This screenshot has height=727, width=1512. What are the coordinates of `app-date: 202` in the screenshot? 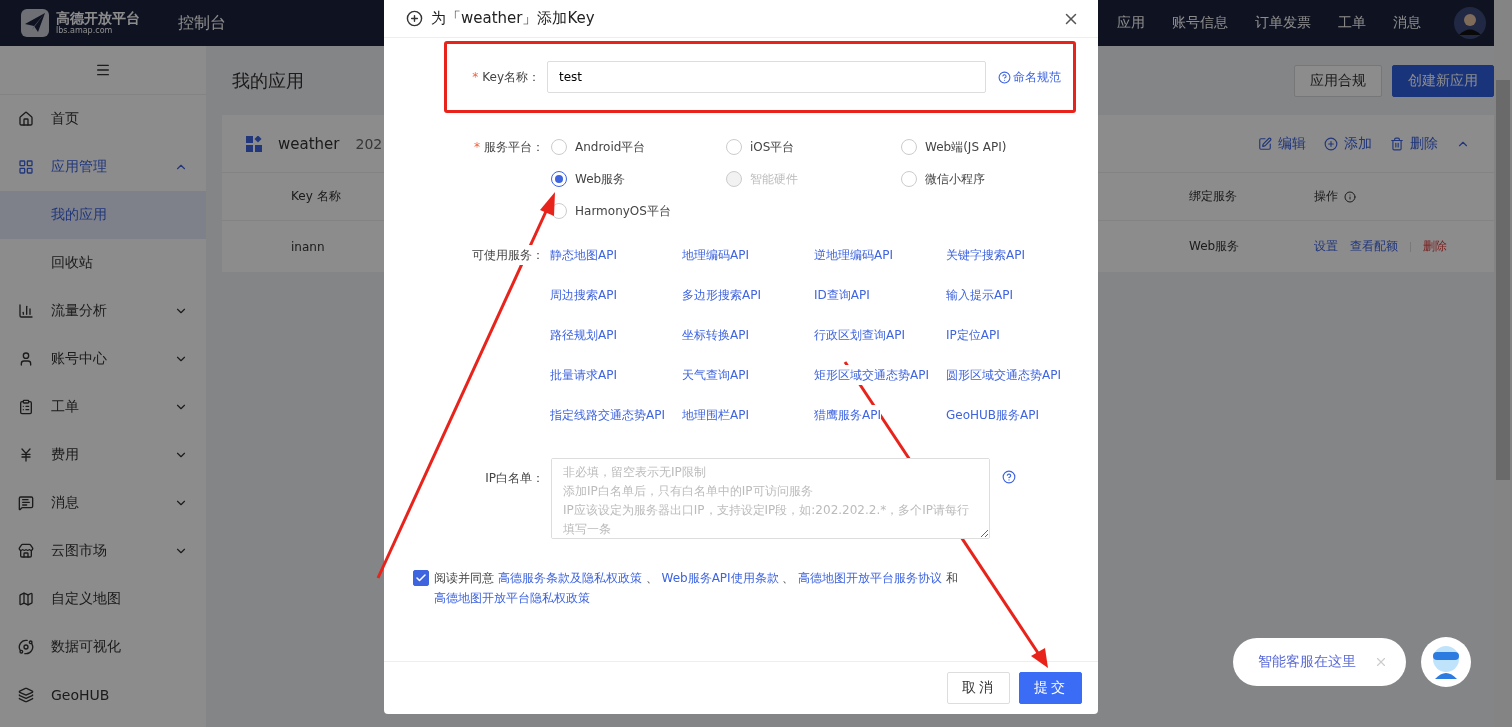 It's located at (369, 143).